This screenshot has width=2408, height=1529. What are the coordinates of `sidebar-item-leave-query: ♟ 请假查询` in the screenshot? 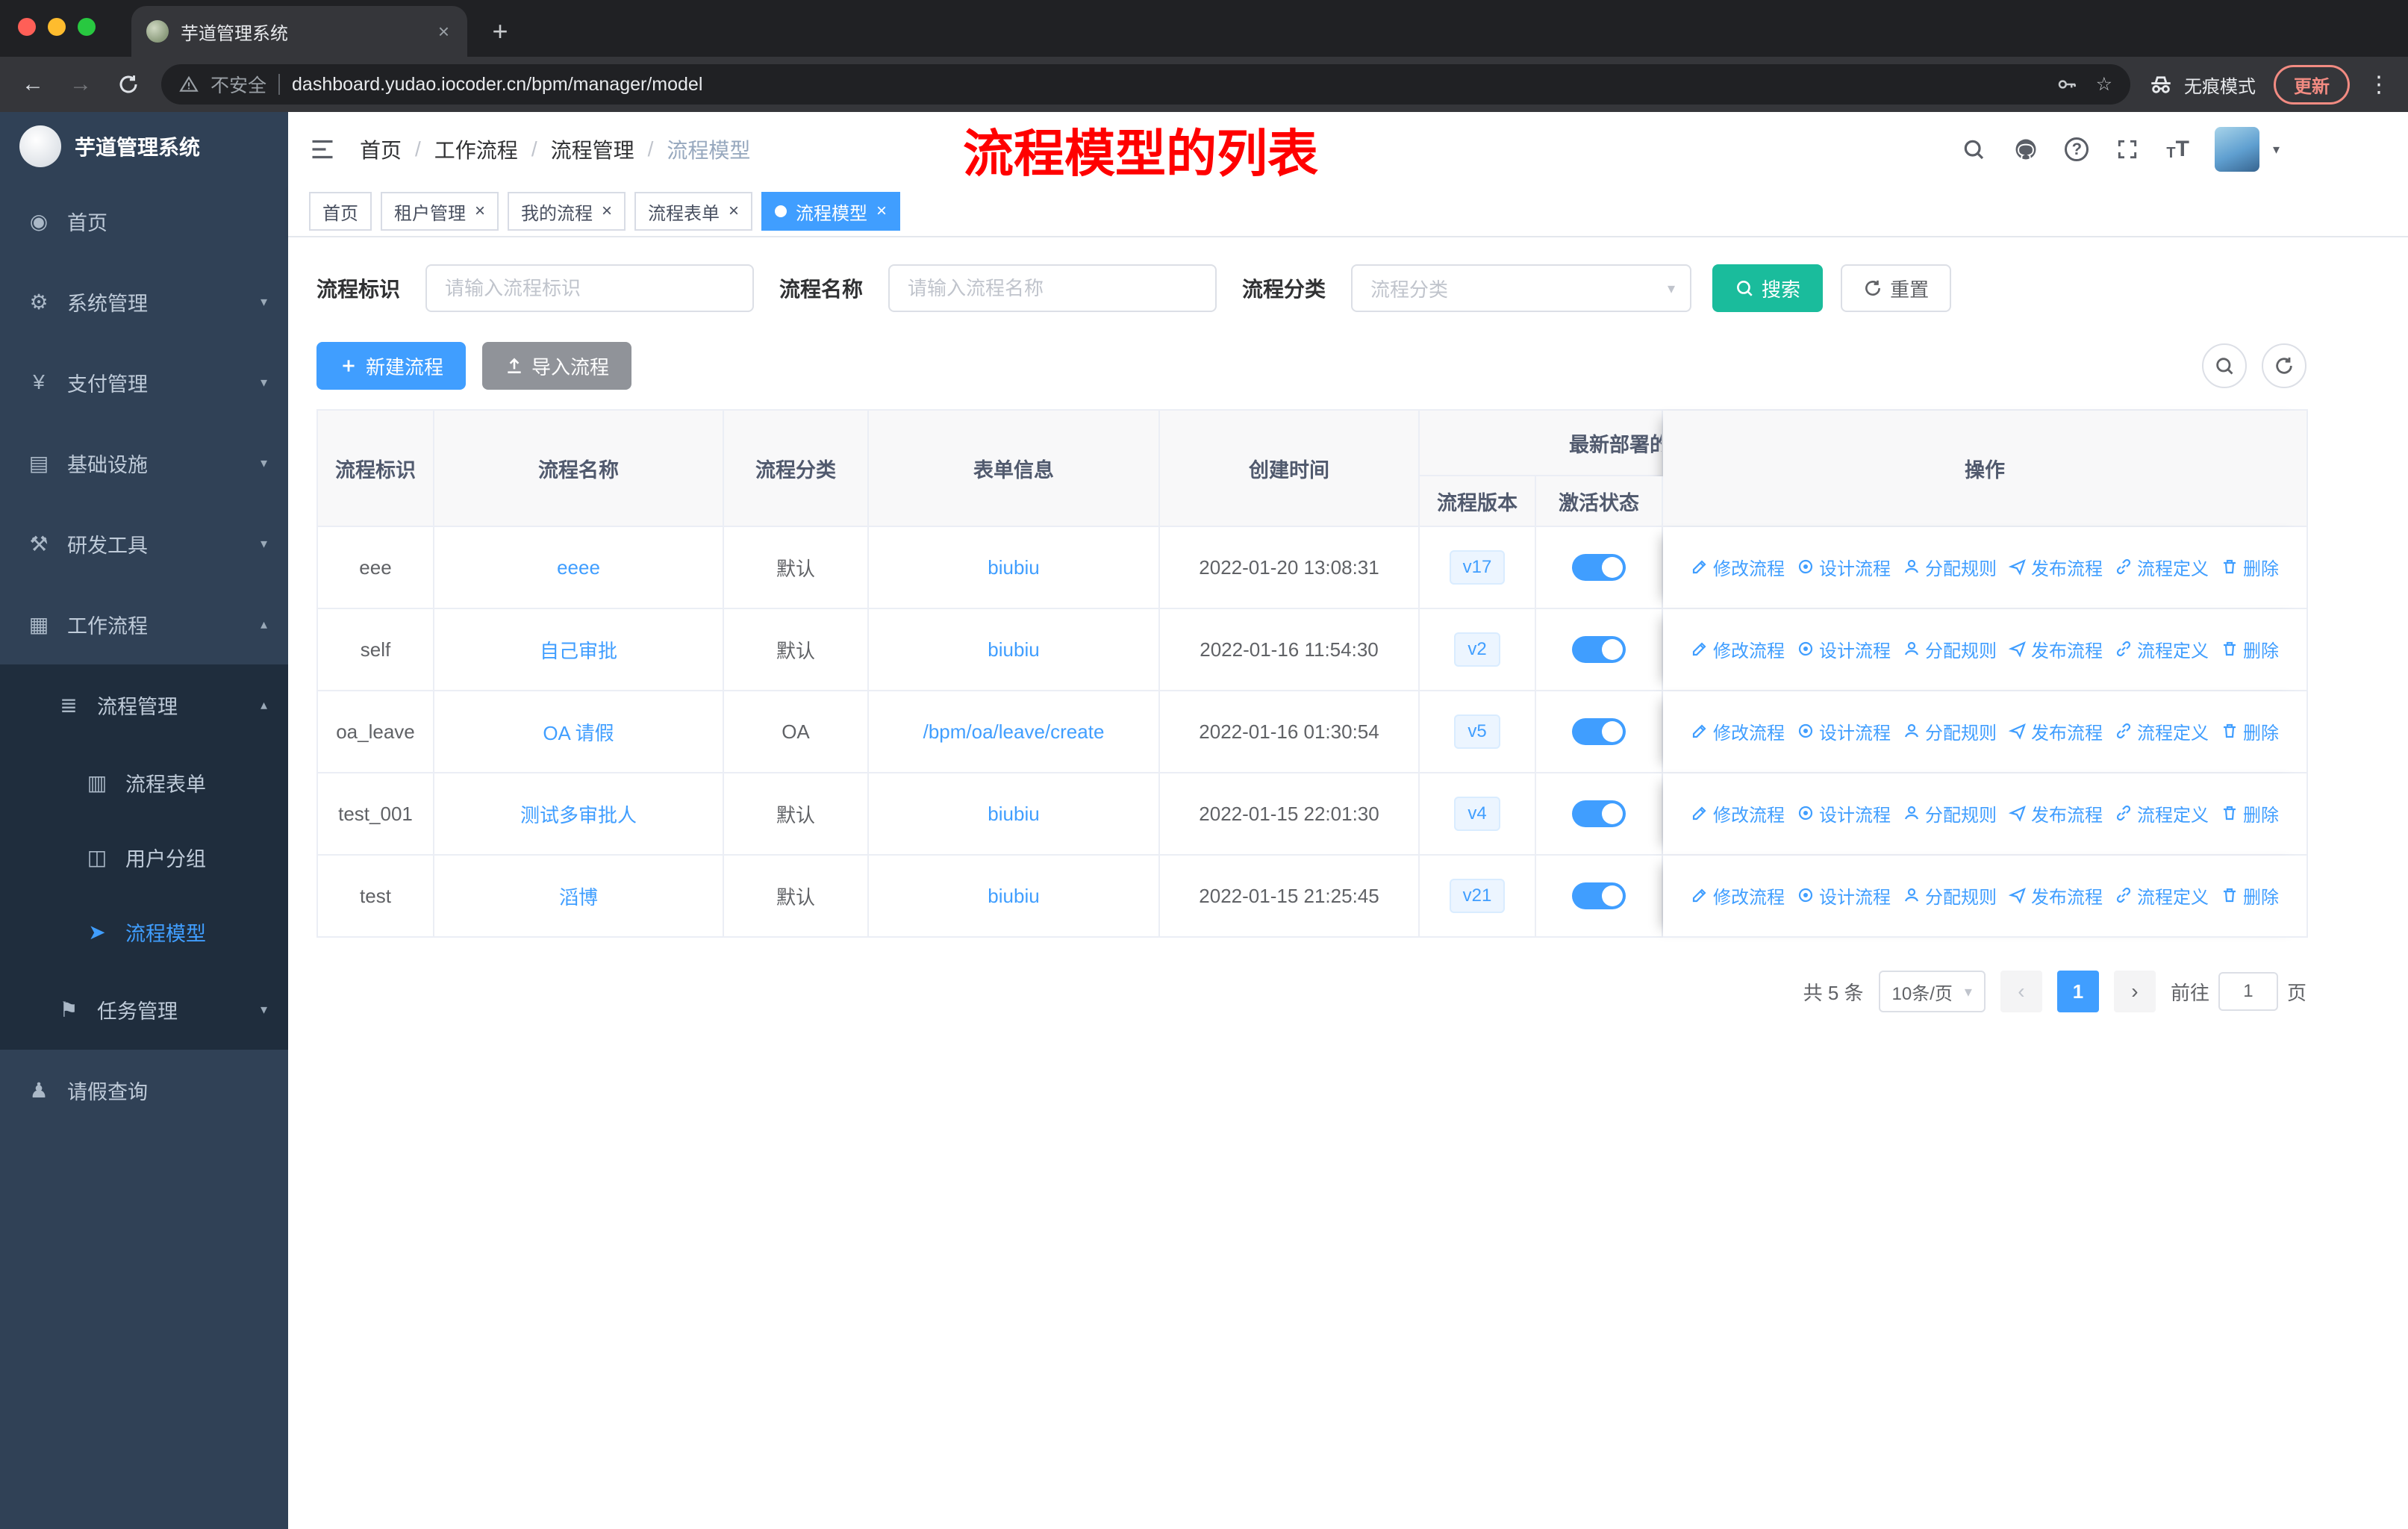 It's located at (144, 1090).